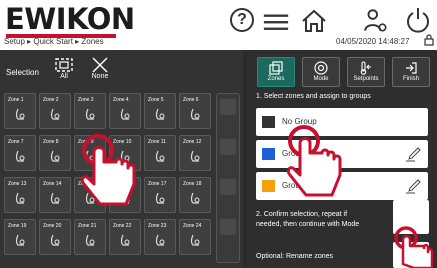  Describe the element at coordinates (276, 72) in the screenshot. I see `tab-zones: Zones` at that location.